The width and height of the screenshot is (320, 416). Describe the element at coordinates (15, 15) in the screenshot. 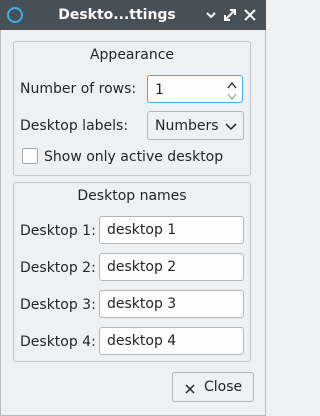

I see `app-icon` at that location.